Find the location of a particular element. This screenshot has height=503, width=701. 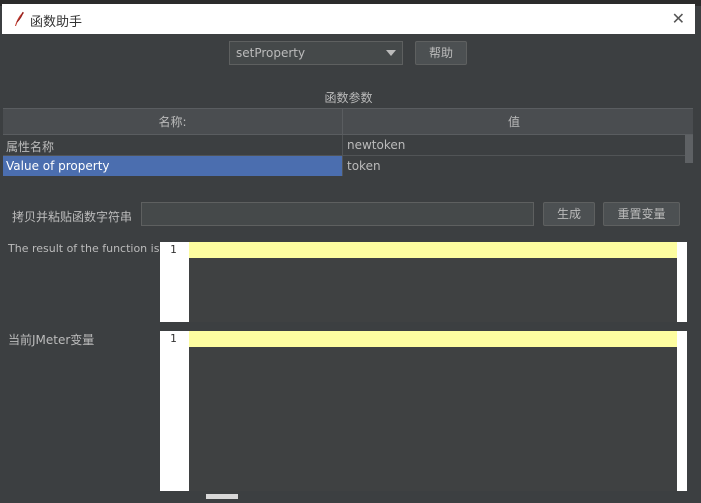

close-icon: ✕ is located at coordinates (678, 18).